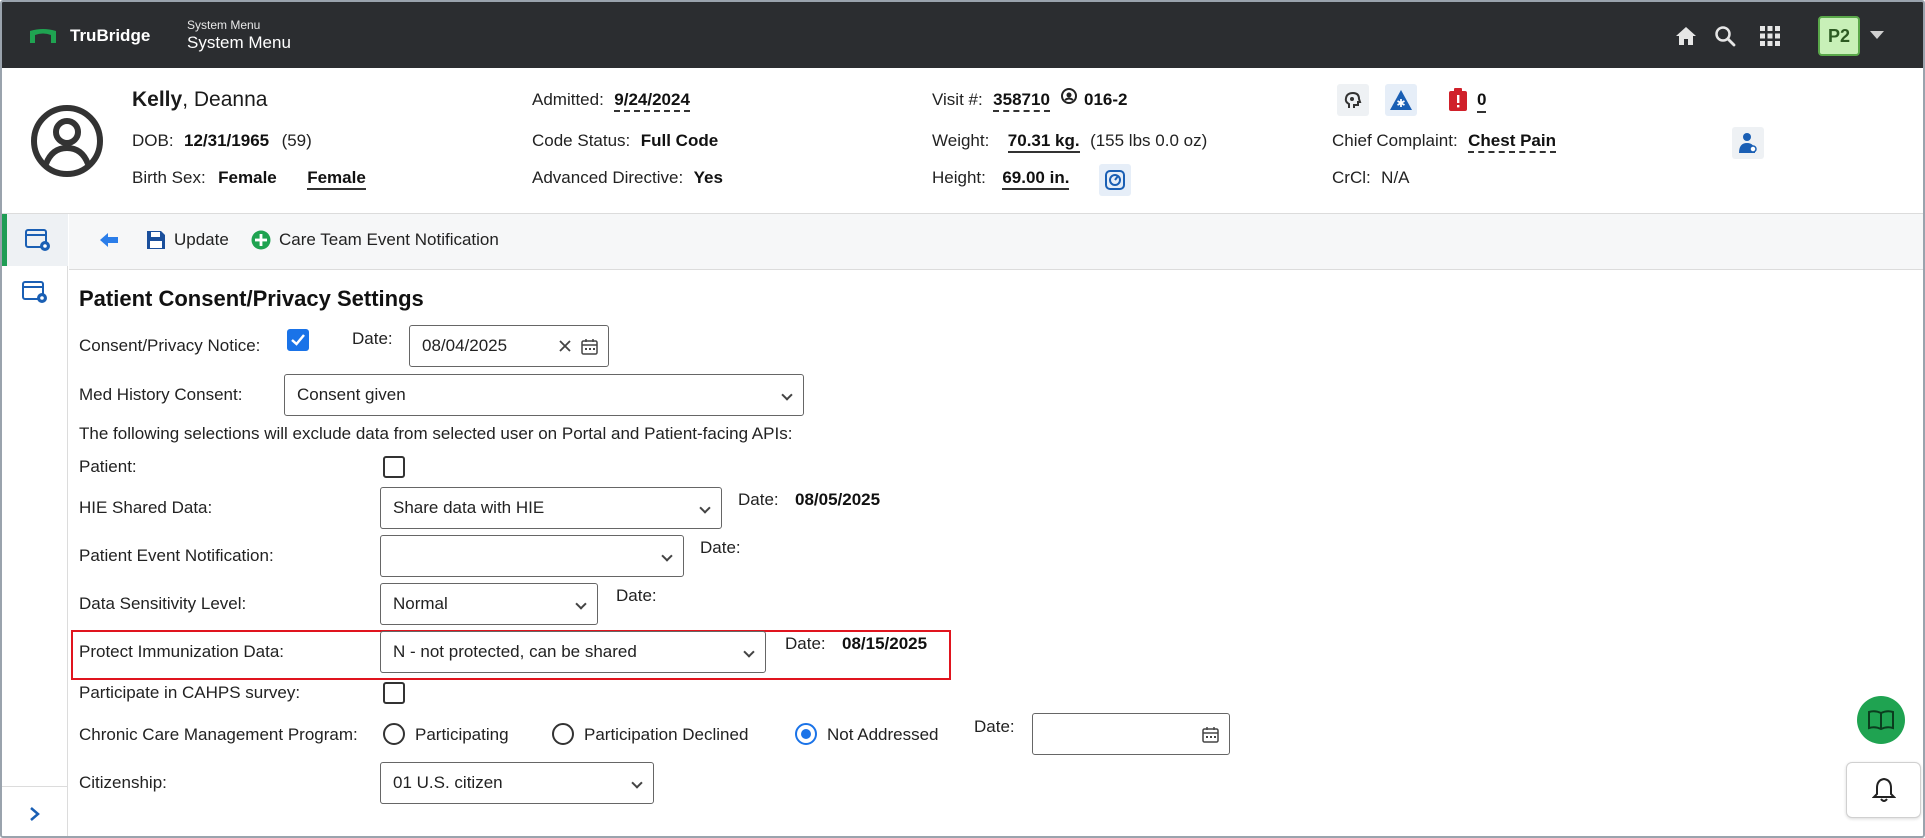 The image size is (1925, 838). I want to click on height-value: 69.00 in., so click(1036, 179).